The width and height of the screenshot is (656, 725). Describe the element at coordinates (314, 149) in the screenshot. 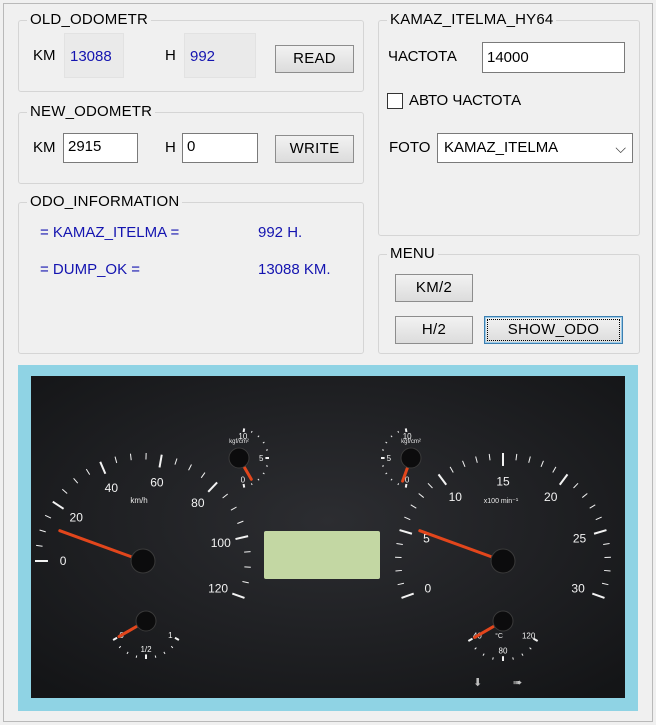

I see `write-button: WRITE` at that location.